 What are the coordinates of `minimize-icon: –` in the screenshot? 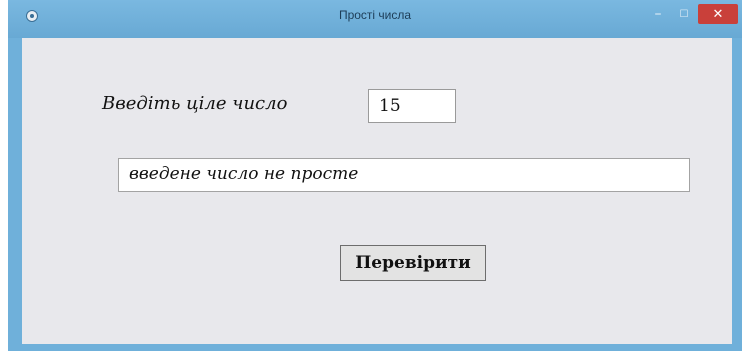 It's located at (658, 14).